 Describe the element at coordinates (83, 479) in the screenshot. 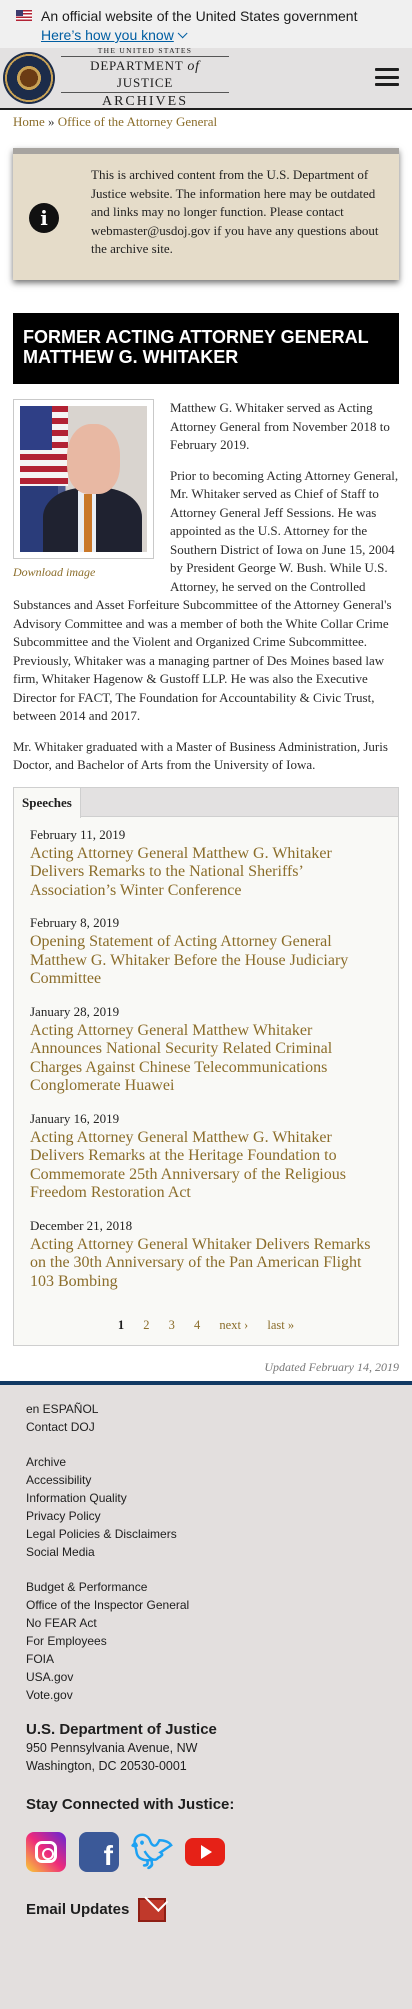

I see `portrait-image` at that location.